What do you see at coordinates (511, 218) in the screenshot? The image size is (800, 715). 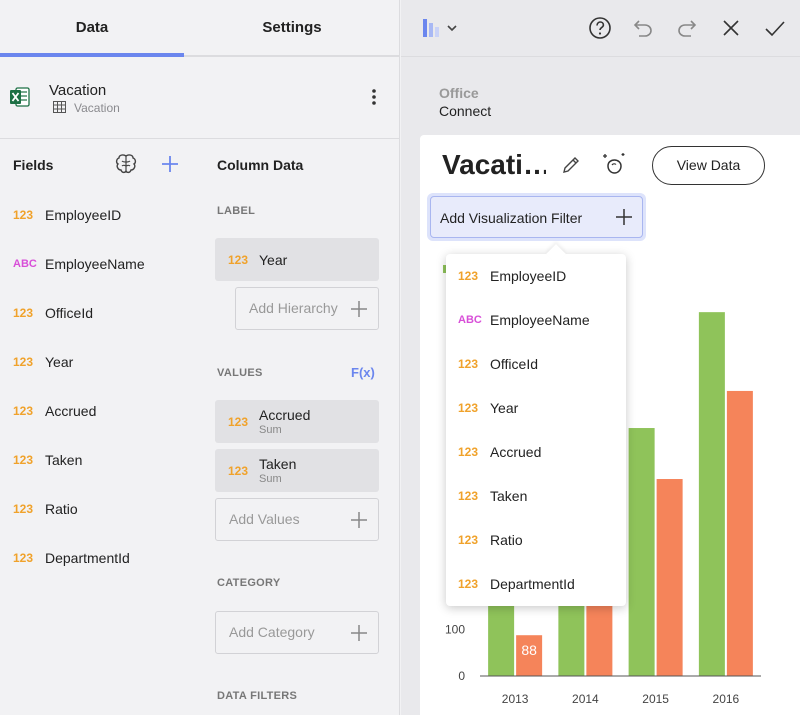 I see `add-filter-label: Add Visualization Filter` at bounding box center [511, 218].